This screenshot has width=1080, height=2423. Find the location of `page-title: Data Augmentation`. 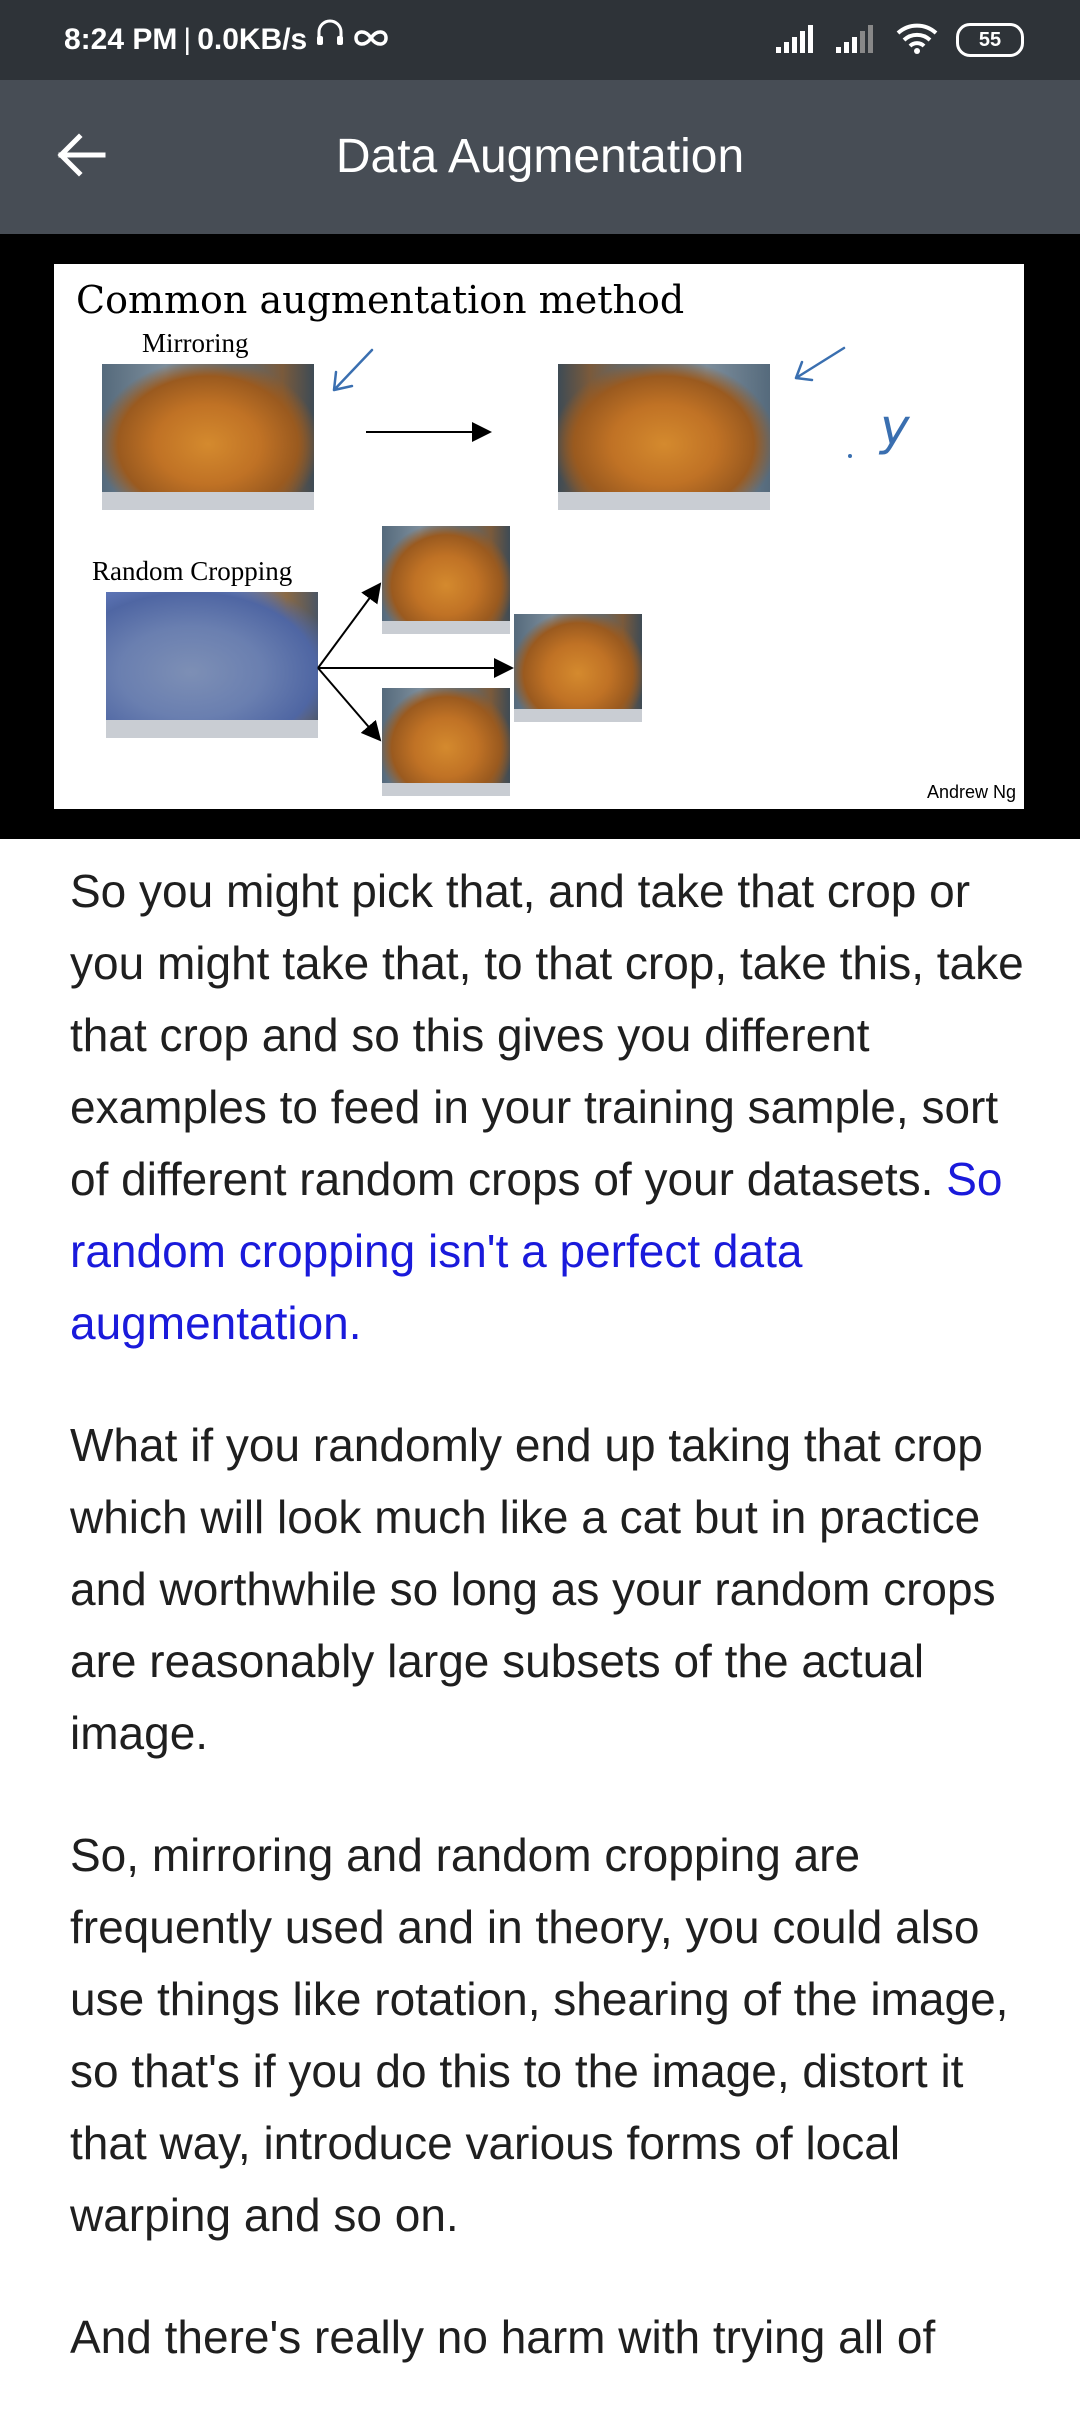

page-title: Data Augmentation is located at coordinates (540, 156).